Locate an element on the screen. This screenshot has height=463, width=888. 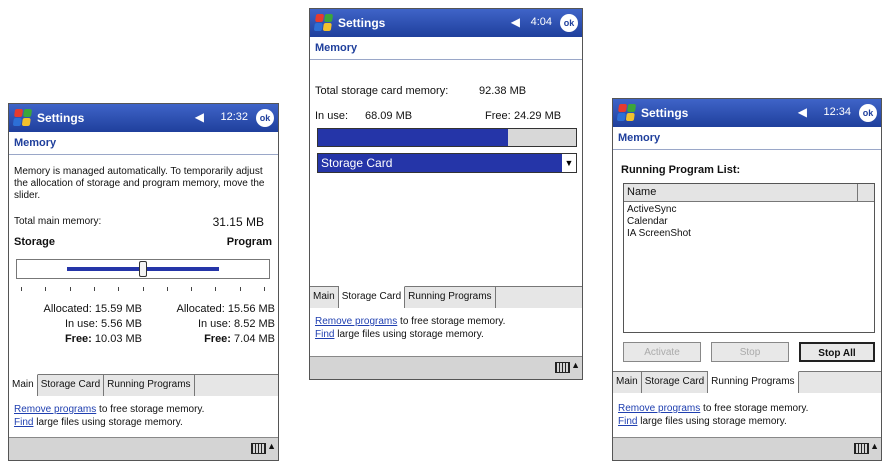
column-divider is located at coordinates (857, 192).